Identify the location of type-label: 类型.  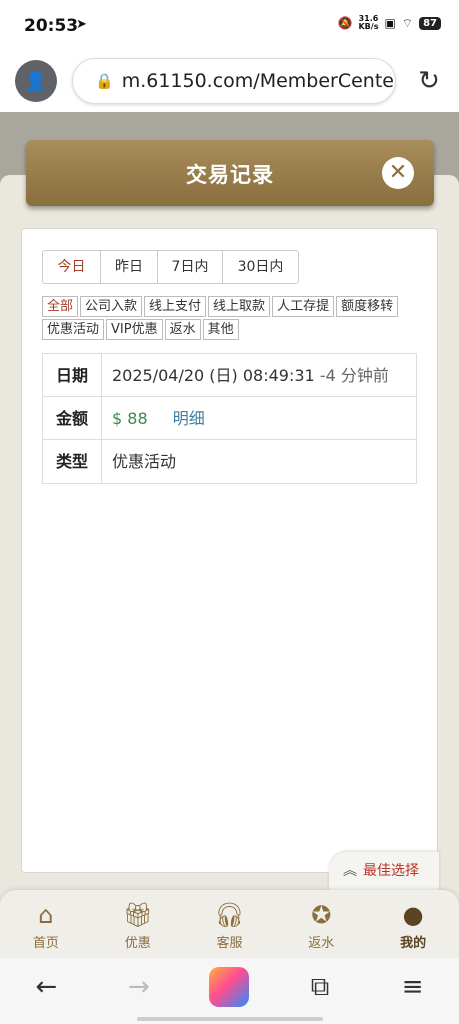
(72, 461).